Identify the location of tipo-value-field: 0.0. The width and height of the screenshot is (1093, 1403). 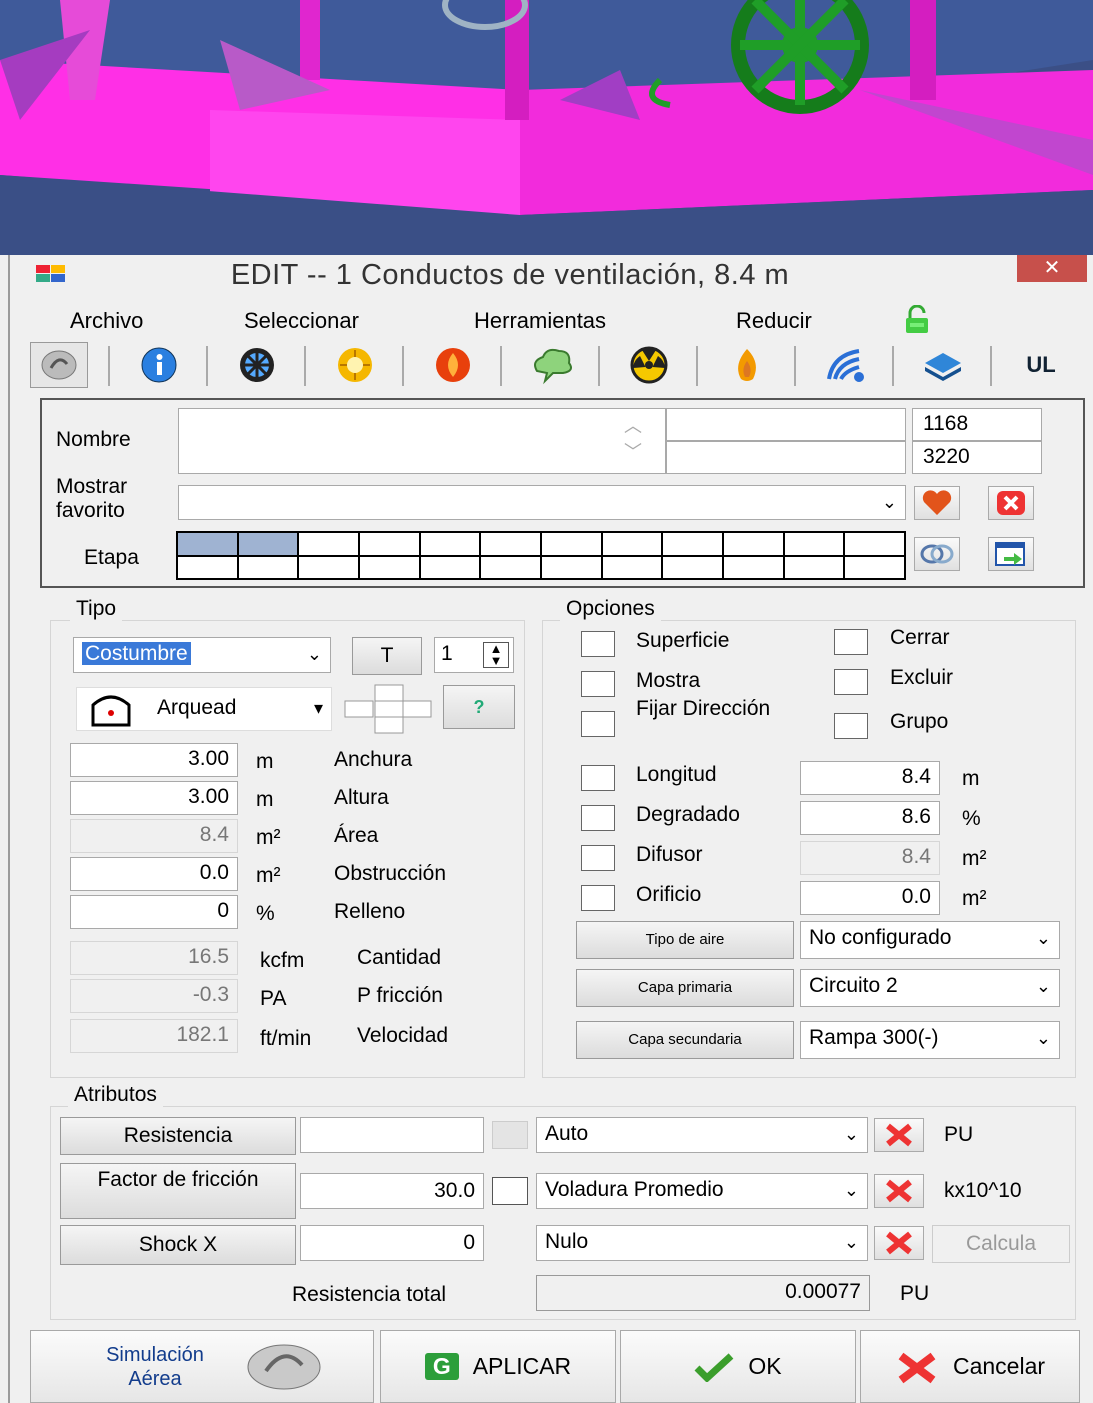
(154, 874).